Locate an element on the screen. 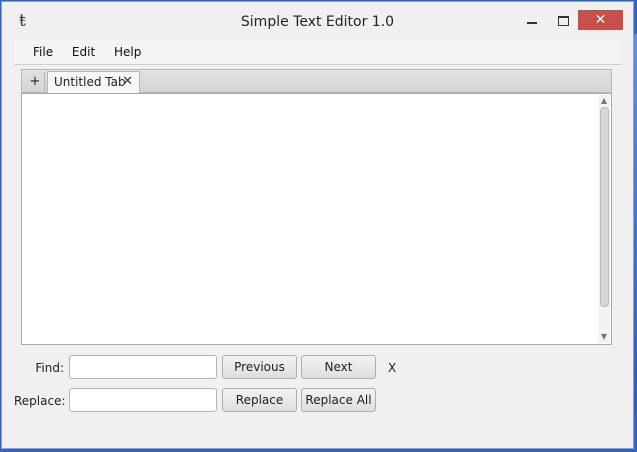 The width and height of the screenshot is (637, 452). scroll-up-arrow-icon: ▲ is located at coordinates (604, 101).